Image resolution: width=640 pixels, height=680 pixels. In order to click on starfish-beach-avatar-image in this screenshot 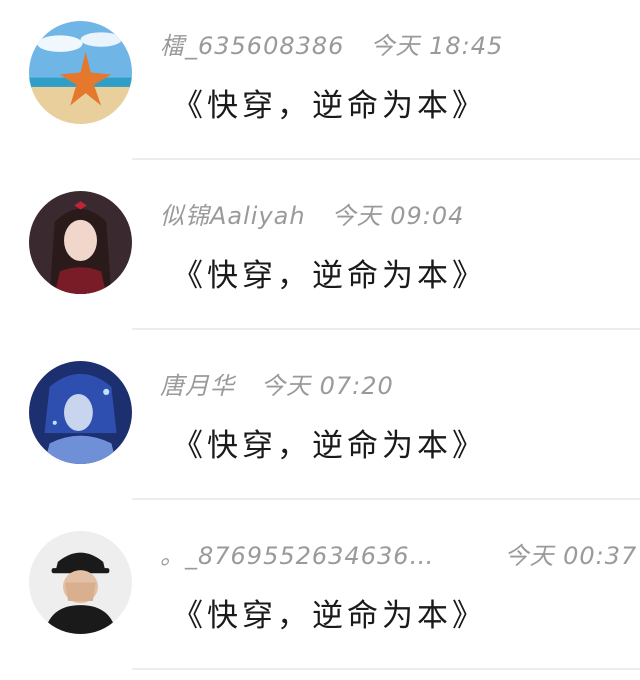, I will do `click(80, 72)`.